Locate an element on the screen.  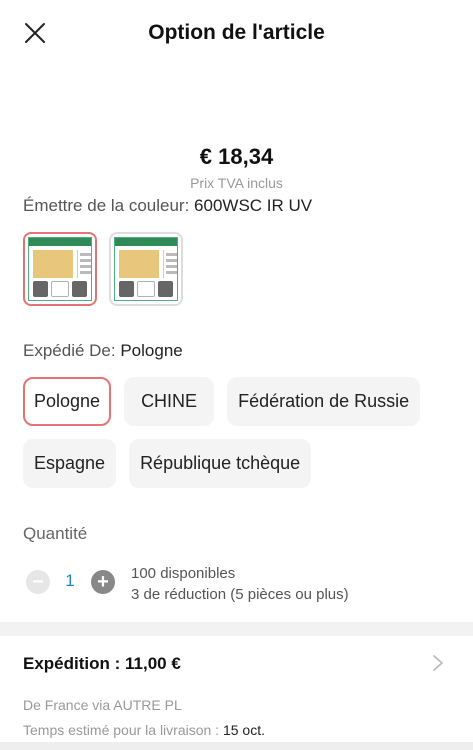
chevron-right-icon is located at coordinates (438, 663).